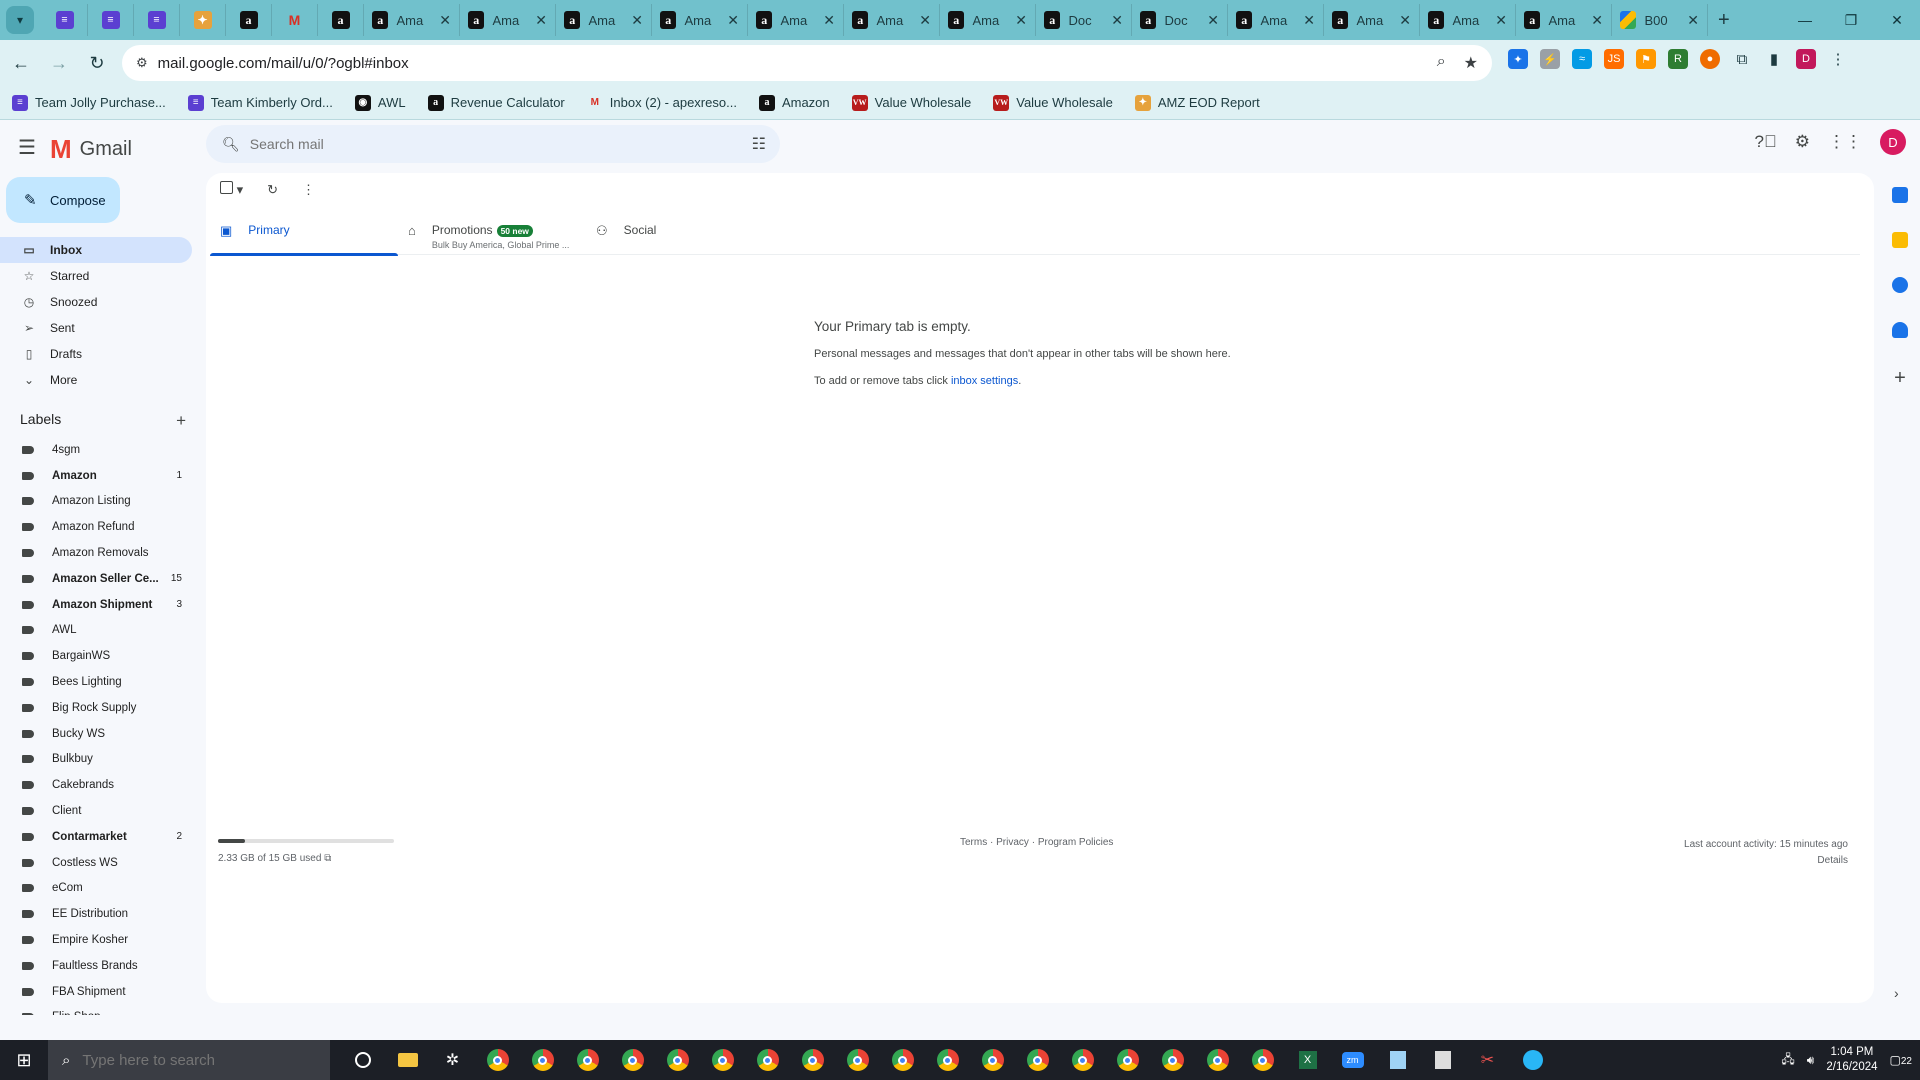  Describe the element at coordinates (1766, 861) in the screenshot. I see `details-link: Details` at that location.